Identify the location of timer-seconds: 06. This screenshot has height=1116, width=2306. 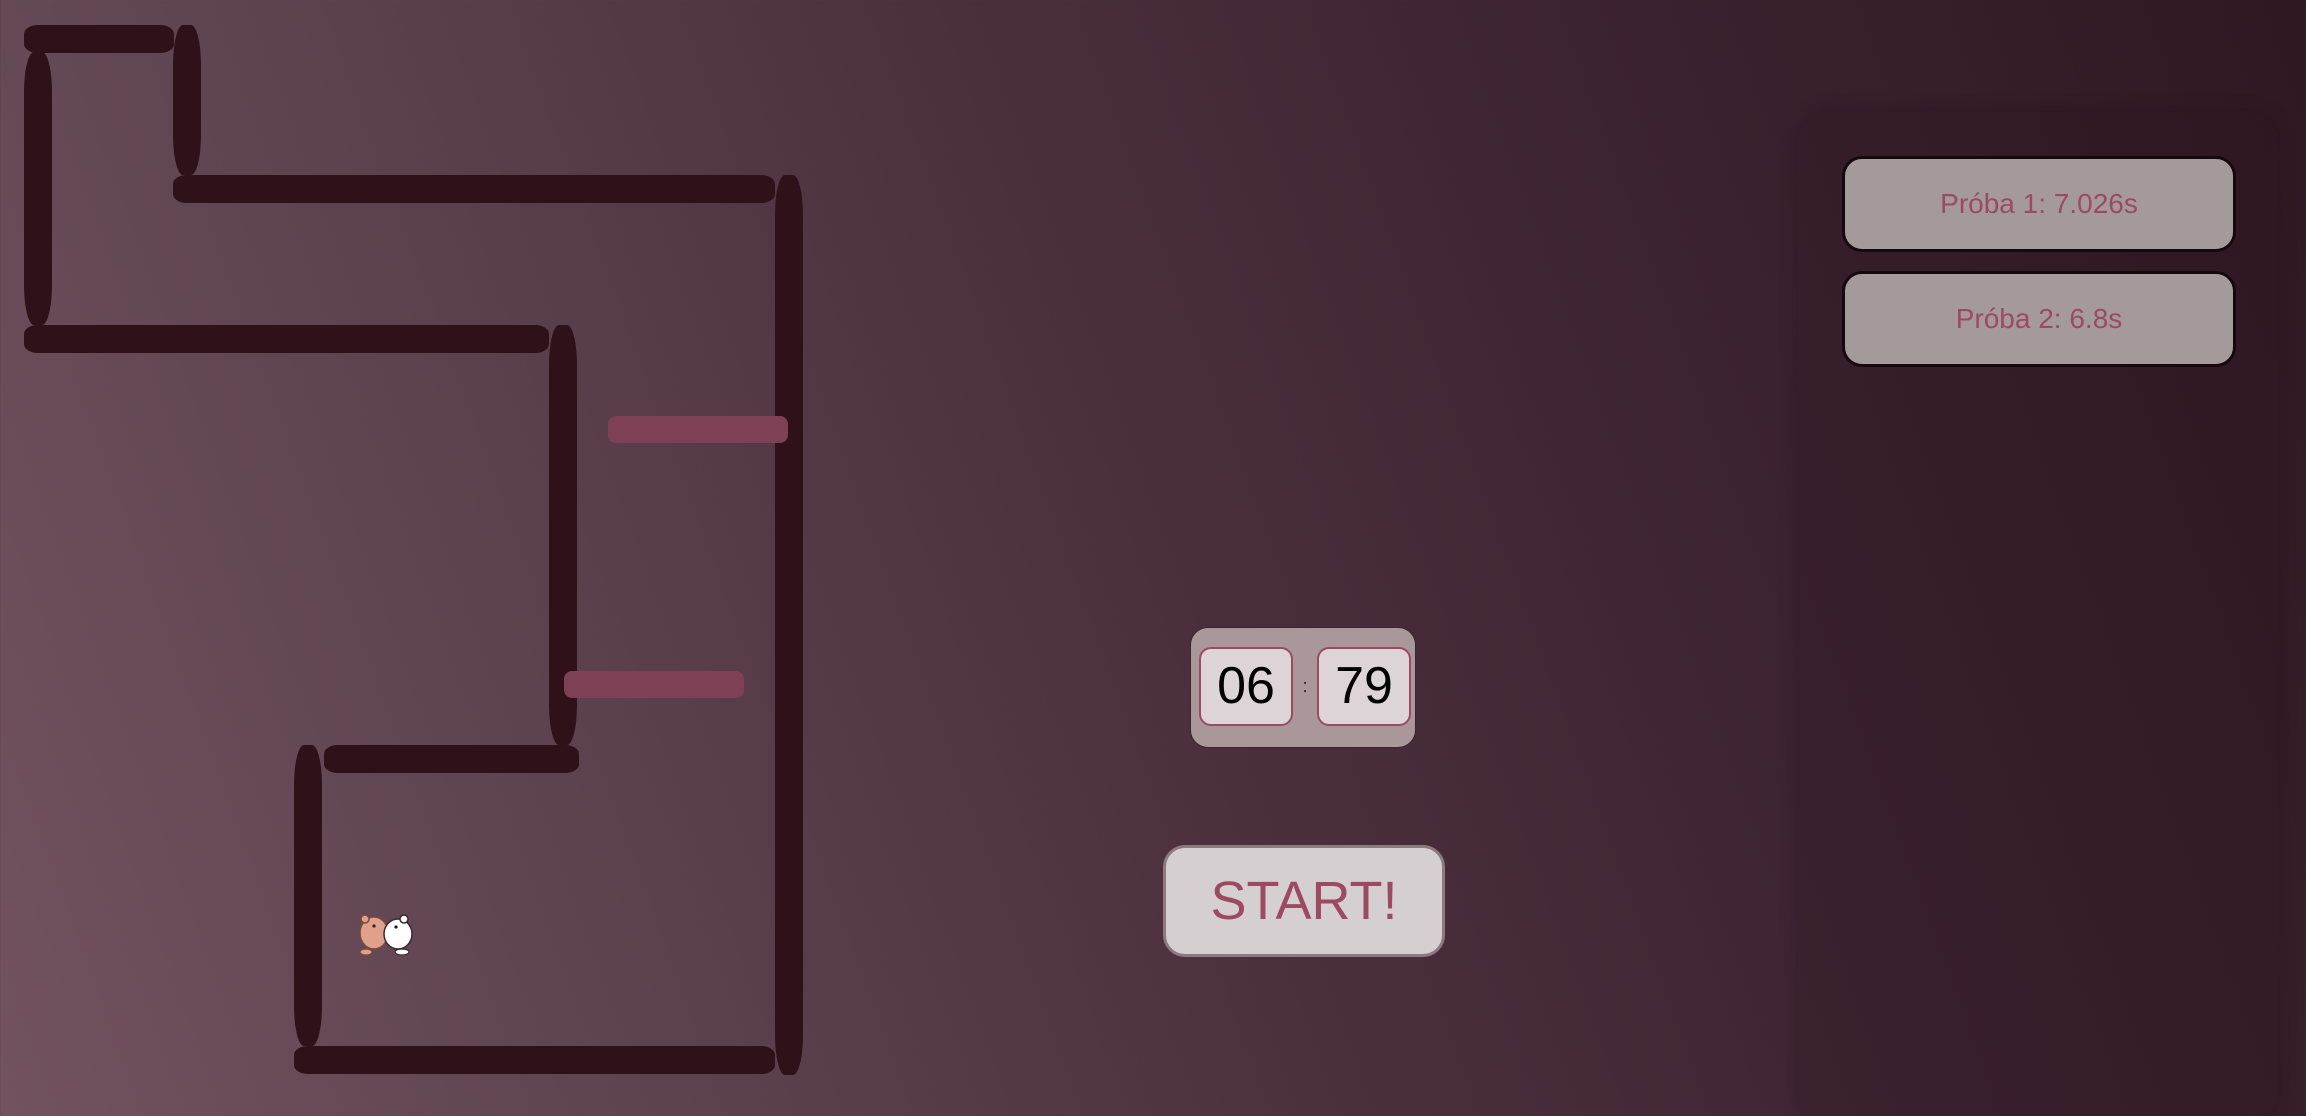
(1246, 686).